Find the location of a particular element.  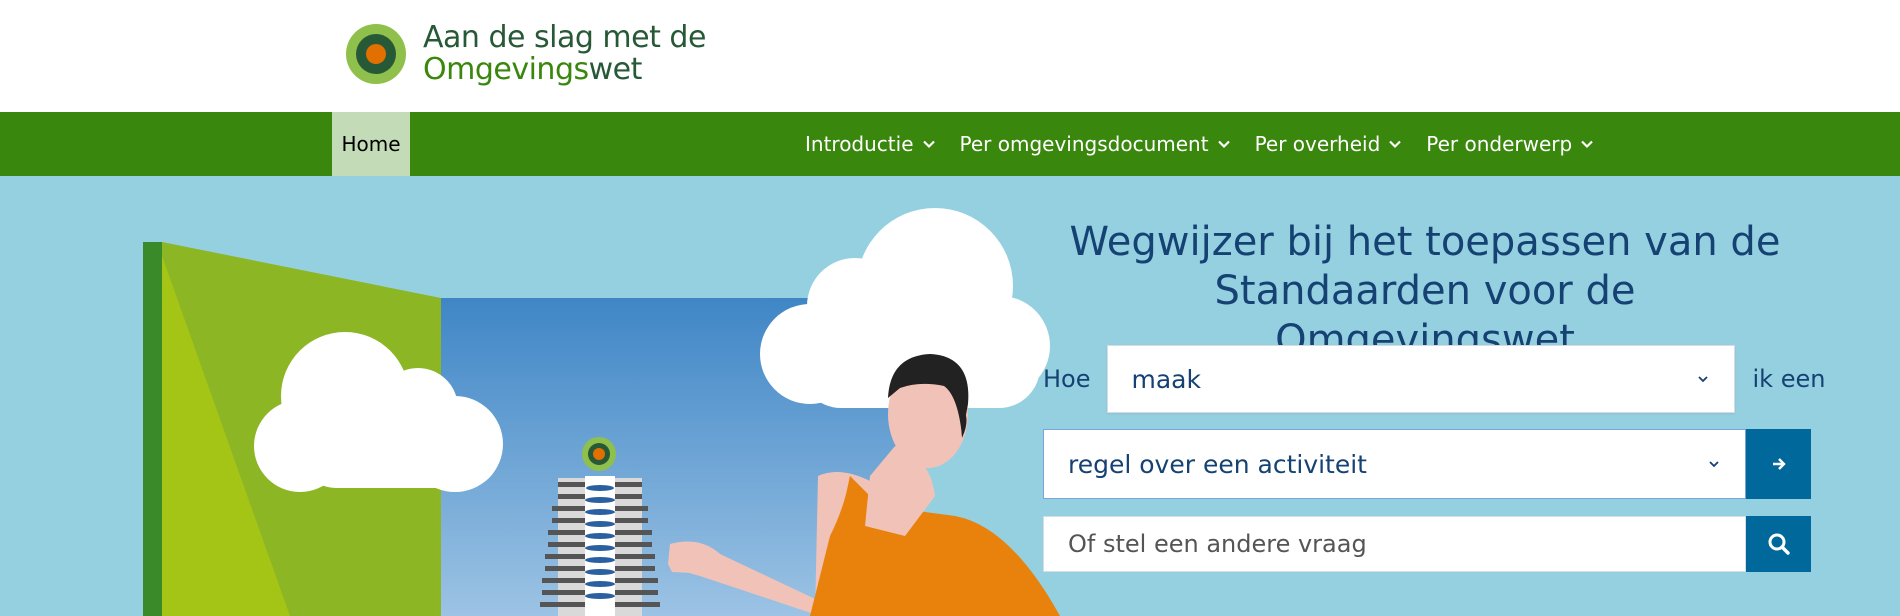

nav-item-home: Home is located at coordinates (371, 144).